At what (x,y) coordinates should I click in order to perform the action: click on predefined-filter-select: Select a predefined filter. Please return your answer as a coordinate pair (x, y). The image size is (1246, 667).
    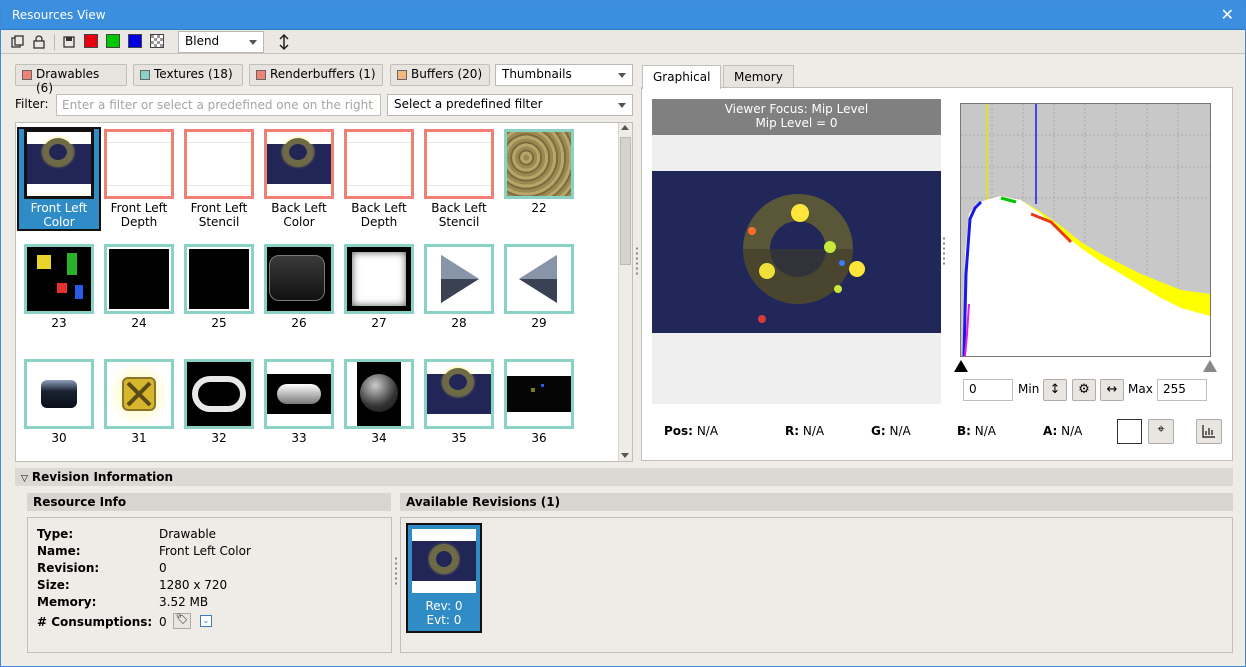
    Looking at the image, I should click on (510, 105).